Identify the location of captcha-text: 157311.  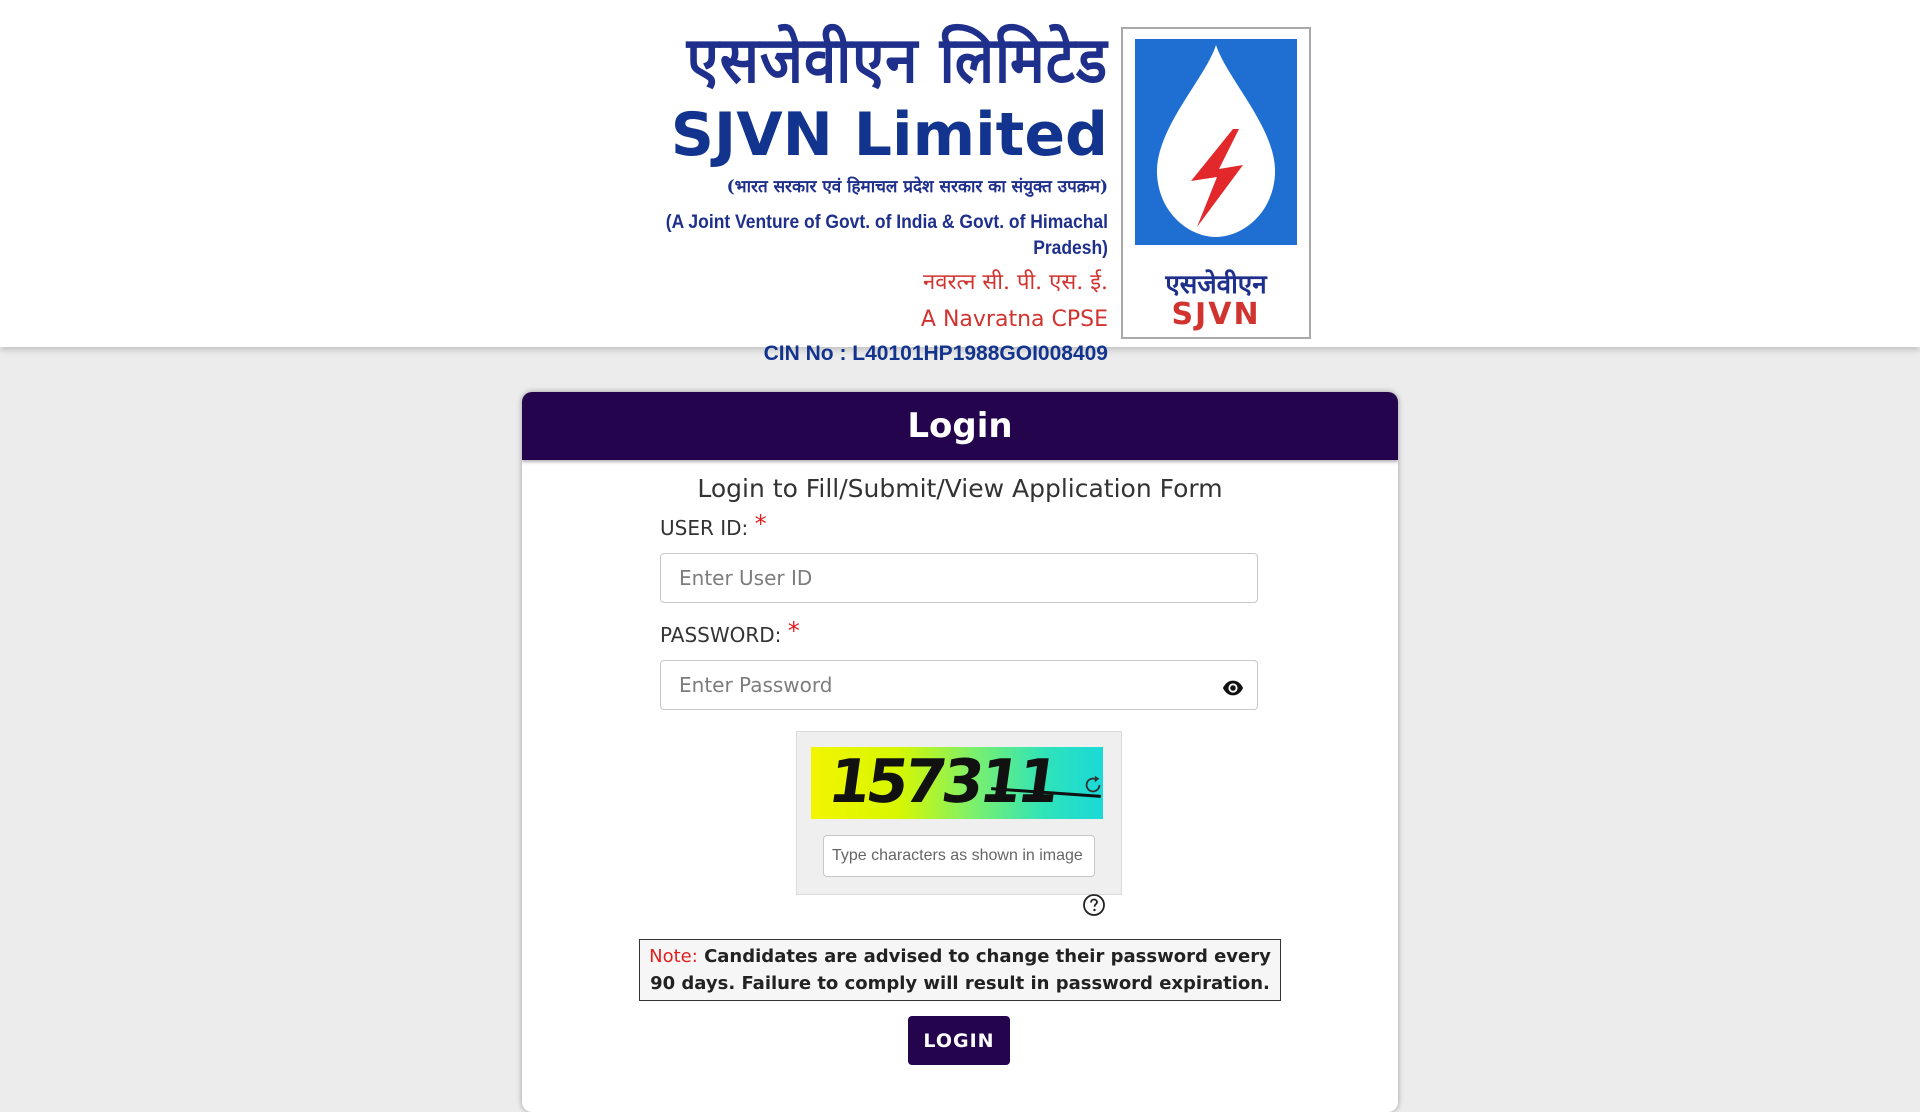
(942, 782).